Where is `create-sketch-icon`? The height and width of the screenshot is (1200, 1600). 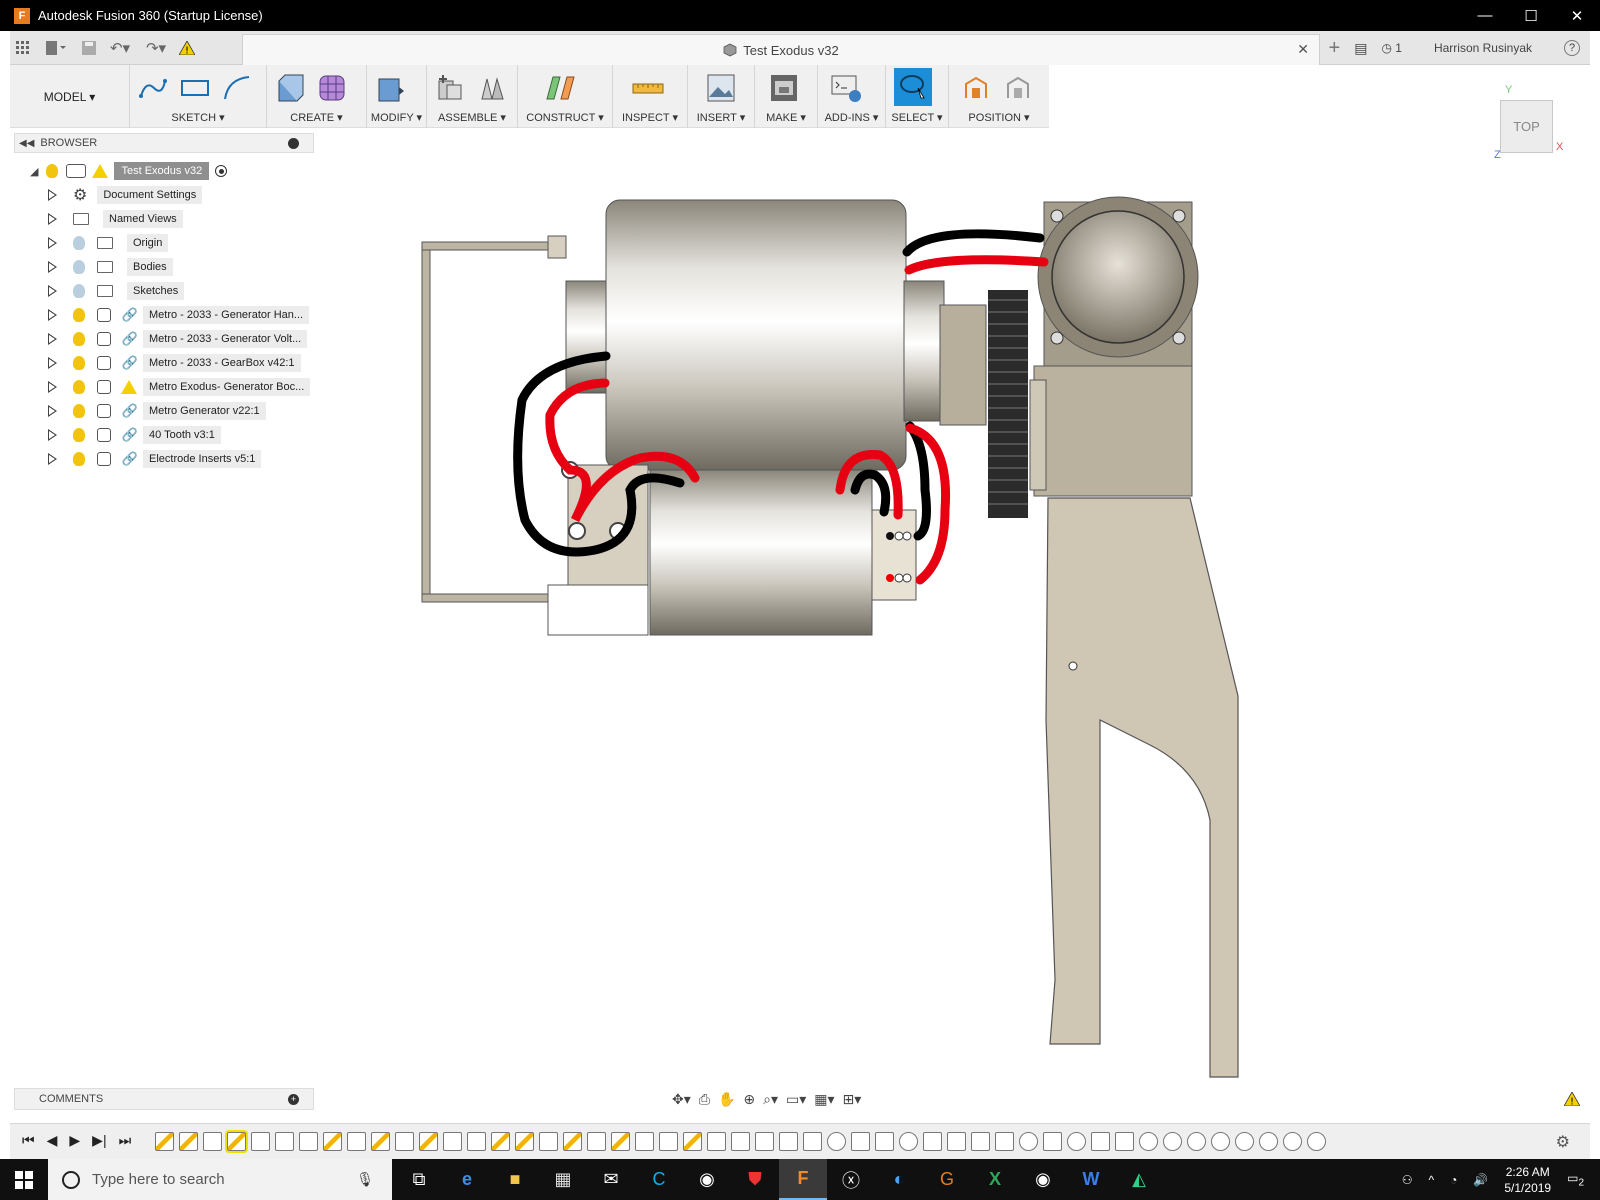
create-sketch-icon is located at coordinates (153, 88).